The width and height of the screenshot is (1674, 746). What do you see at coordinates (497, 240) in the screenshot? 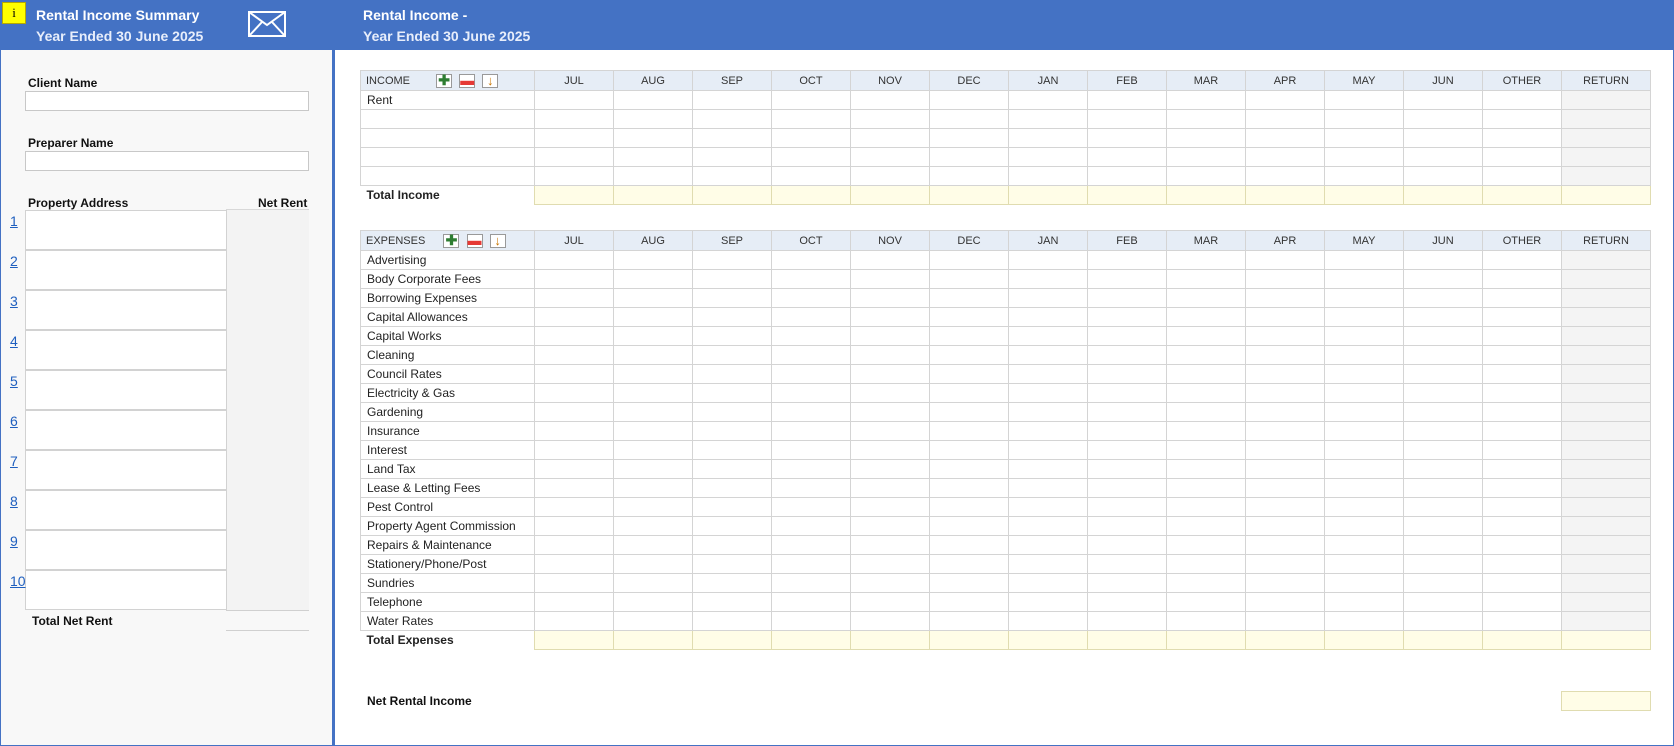
I see `arrow-down-icon: ↓` at bounding box center [497, 240].